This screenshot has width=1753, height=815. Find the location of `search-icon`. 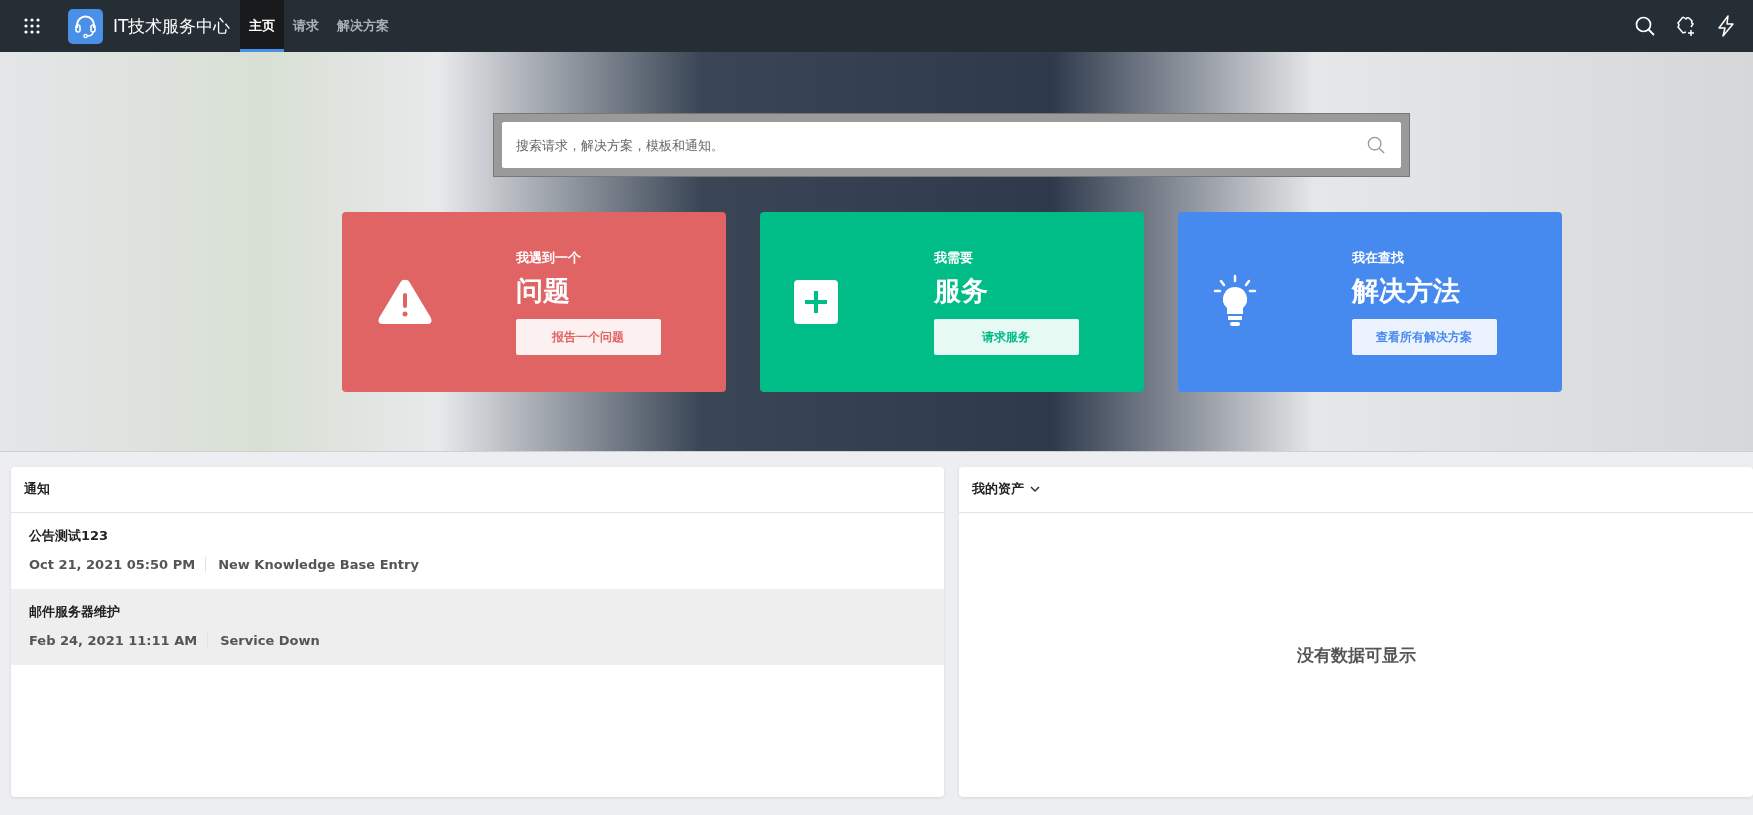

search-icon is located at coordinates (1645, 26).